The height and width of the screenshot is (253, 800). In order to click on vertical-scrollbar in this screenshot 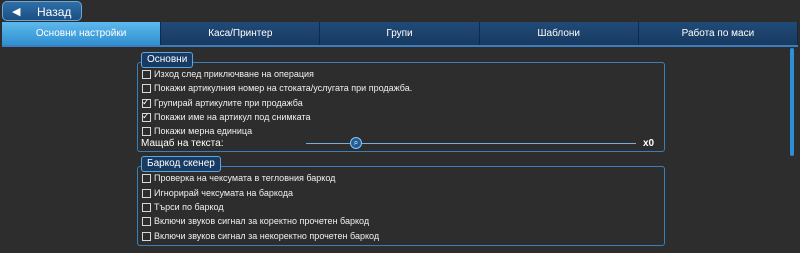, I will do `click(792, 102)`.